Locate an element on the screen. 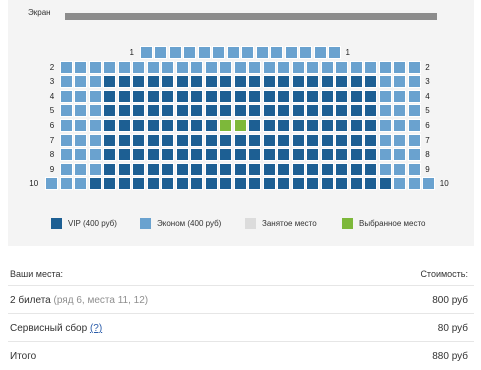 The image size is (481, 370). seat-selected is located at coordinates (226, 125).